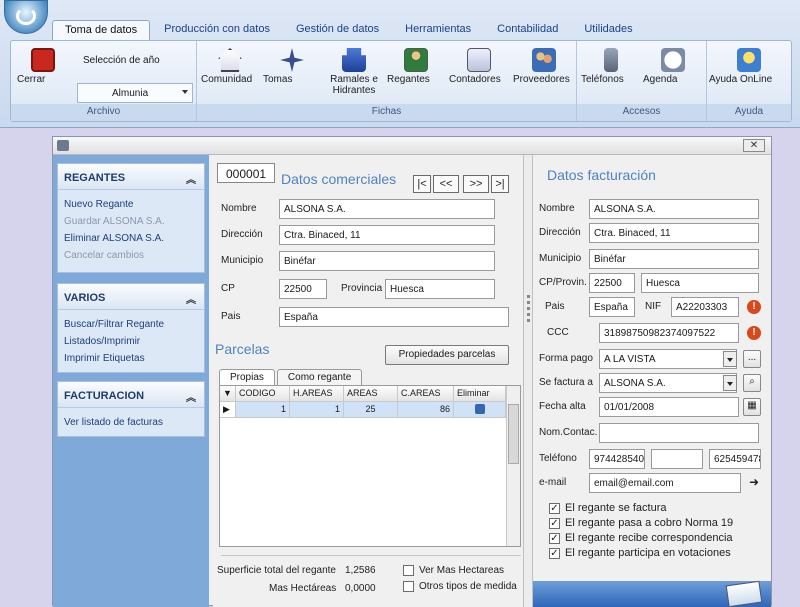  Describe the element at coordinates (480, 410) in the screenshot. I see `delete-row-button` at that location.